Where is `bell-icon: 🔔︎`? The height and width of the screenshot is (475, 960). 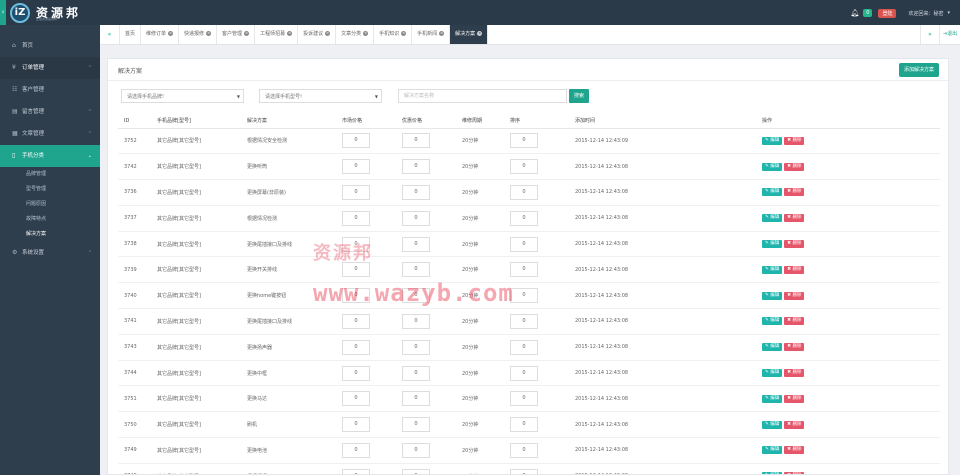
bell-icon: 🔔︎ is located at coordinates (854, 13).